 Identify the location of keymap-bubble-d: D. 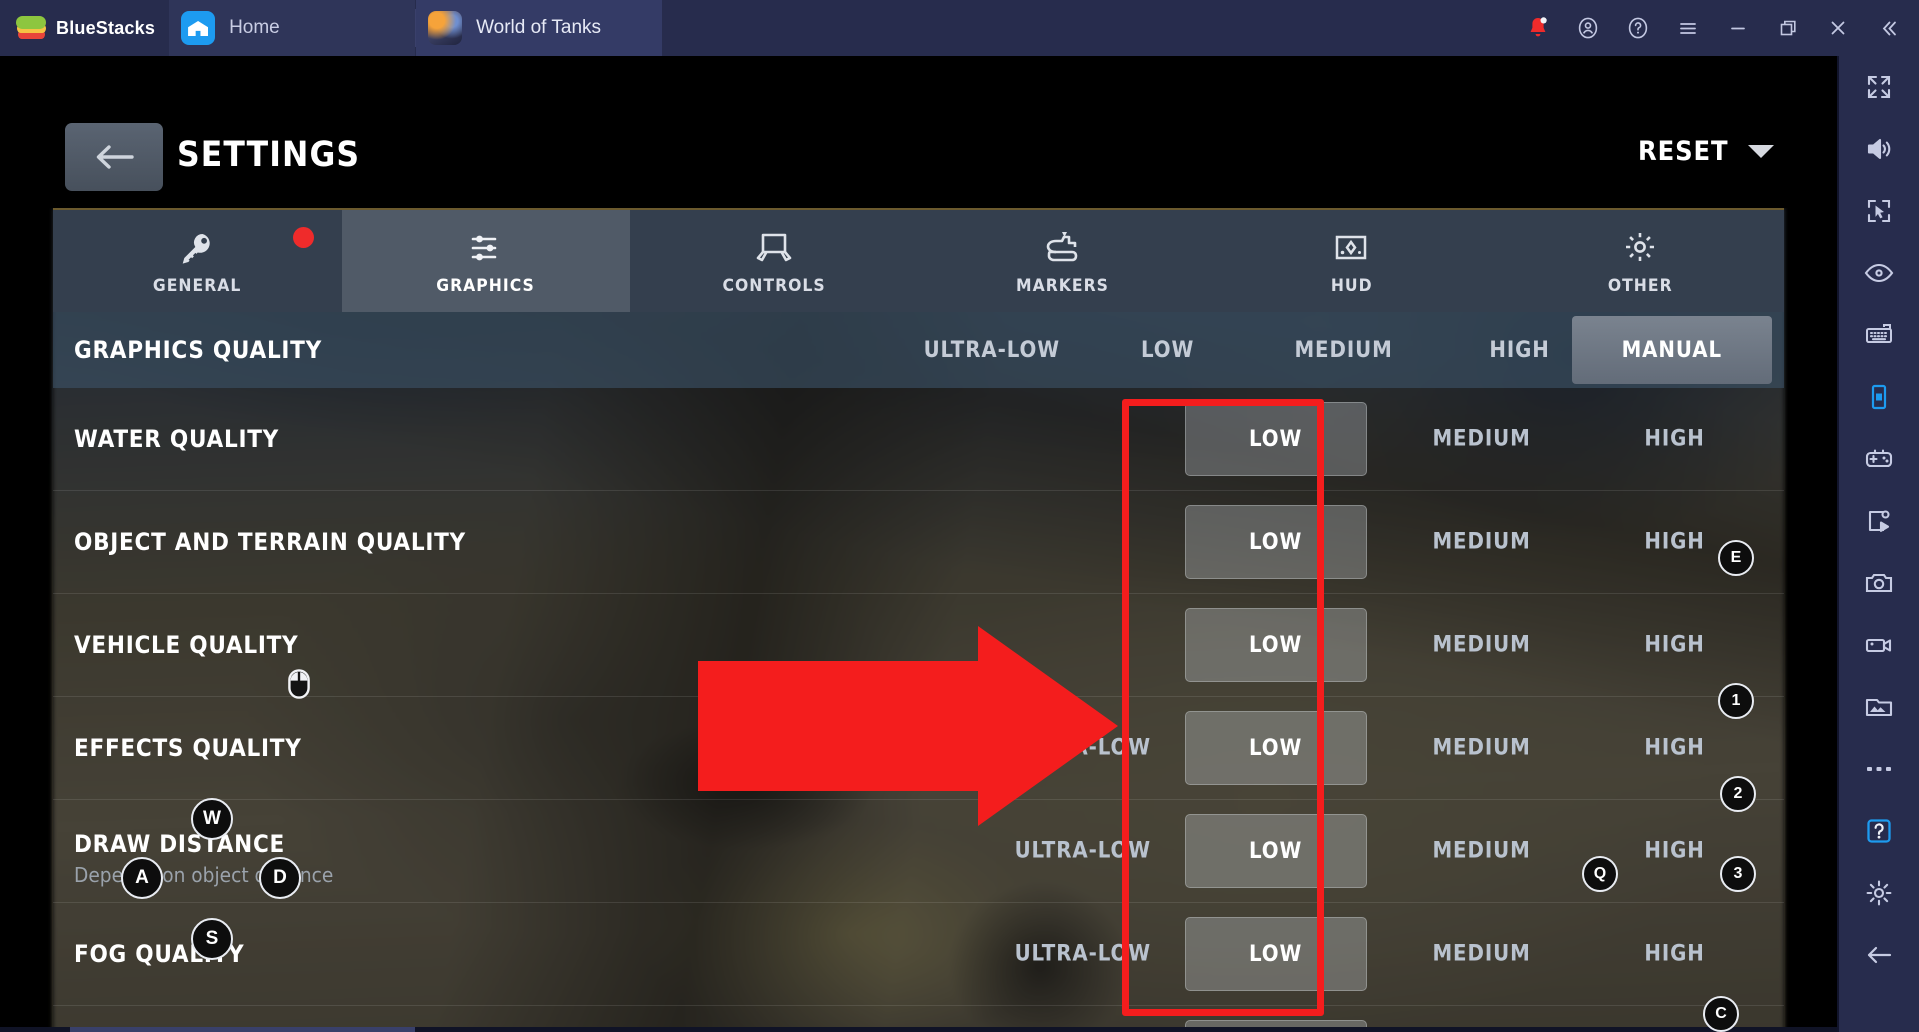
(280, 878).